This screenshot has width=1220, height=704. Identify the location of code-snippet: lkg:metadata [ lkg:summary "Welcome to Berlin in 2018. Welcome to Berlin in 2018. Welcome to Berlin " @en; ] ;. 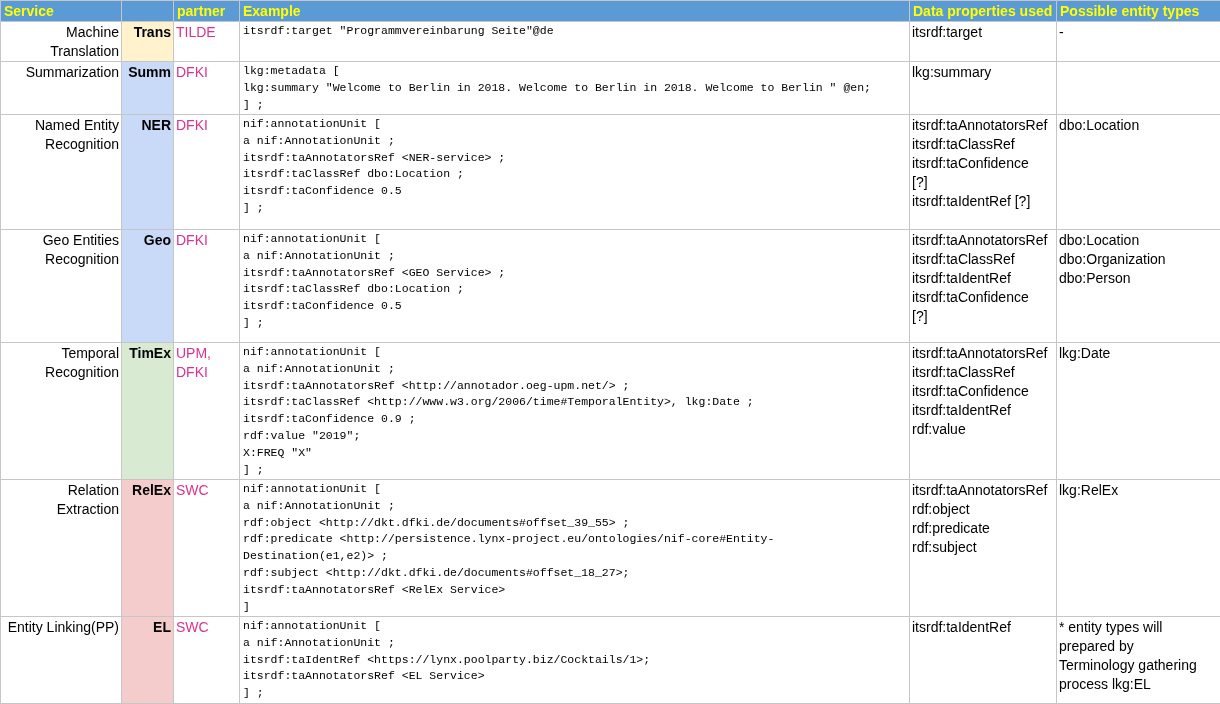
(574, 88).